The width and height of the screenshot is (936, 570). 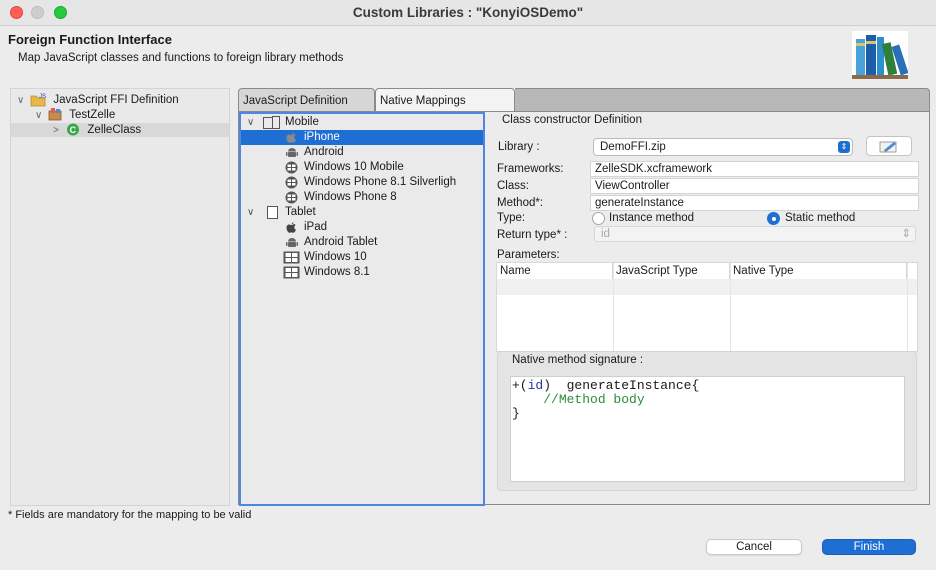 I want to click on android-icon, so click(x=292, y=152).